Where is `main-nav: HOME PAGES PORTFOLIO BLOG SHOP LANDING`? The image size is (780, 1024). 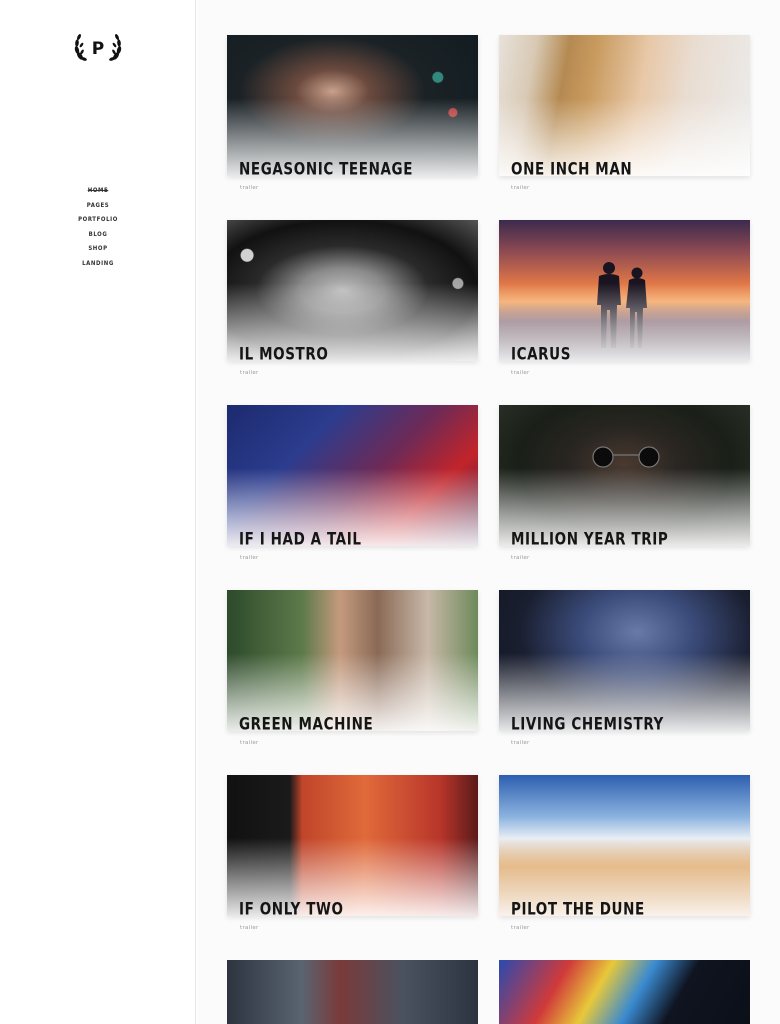
main-nav: HOME PAGES PORTFOLIO BLOG SHOP LANDING is located at coordinates (98, 228).